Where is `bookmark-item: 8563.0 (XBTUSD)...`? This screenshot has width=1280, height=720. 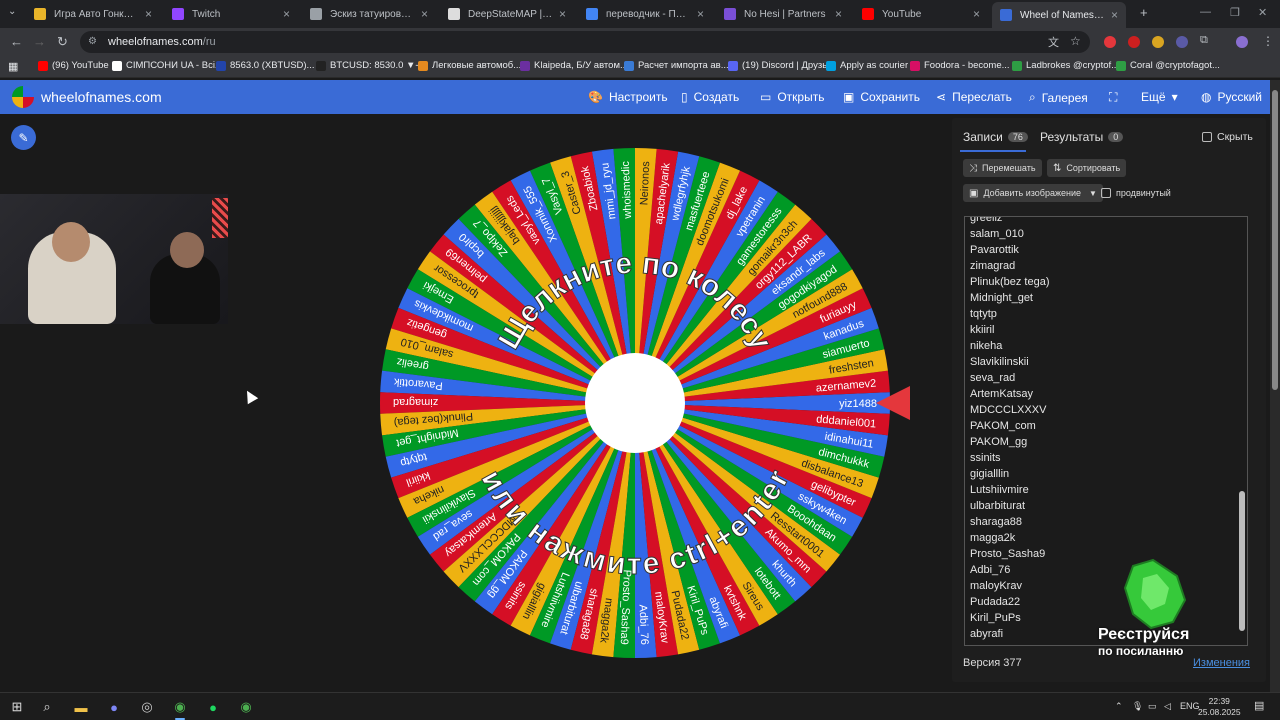 bookmark-item: 8563.0 (XBTUSD)... is located at coordinates (265, 65).